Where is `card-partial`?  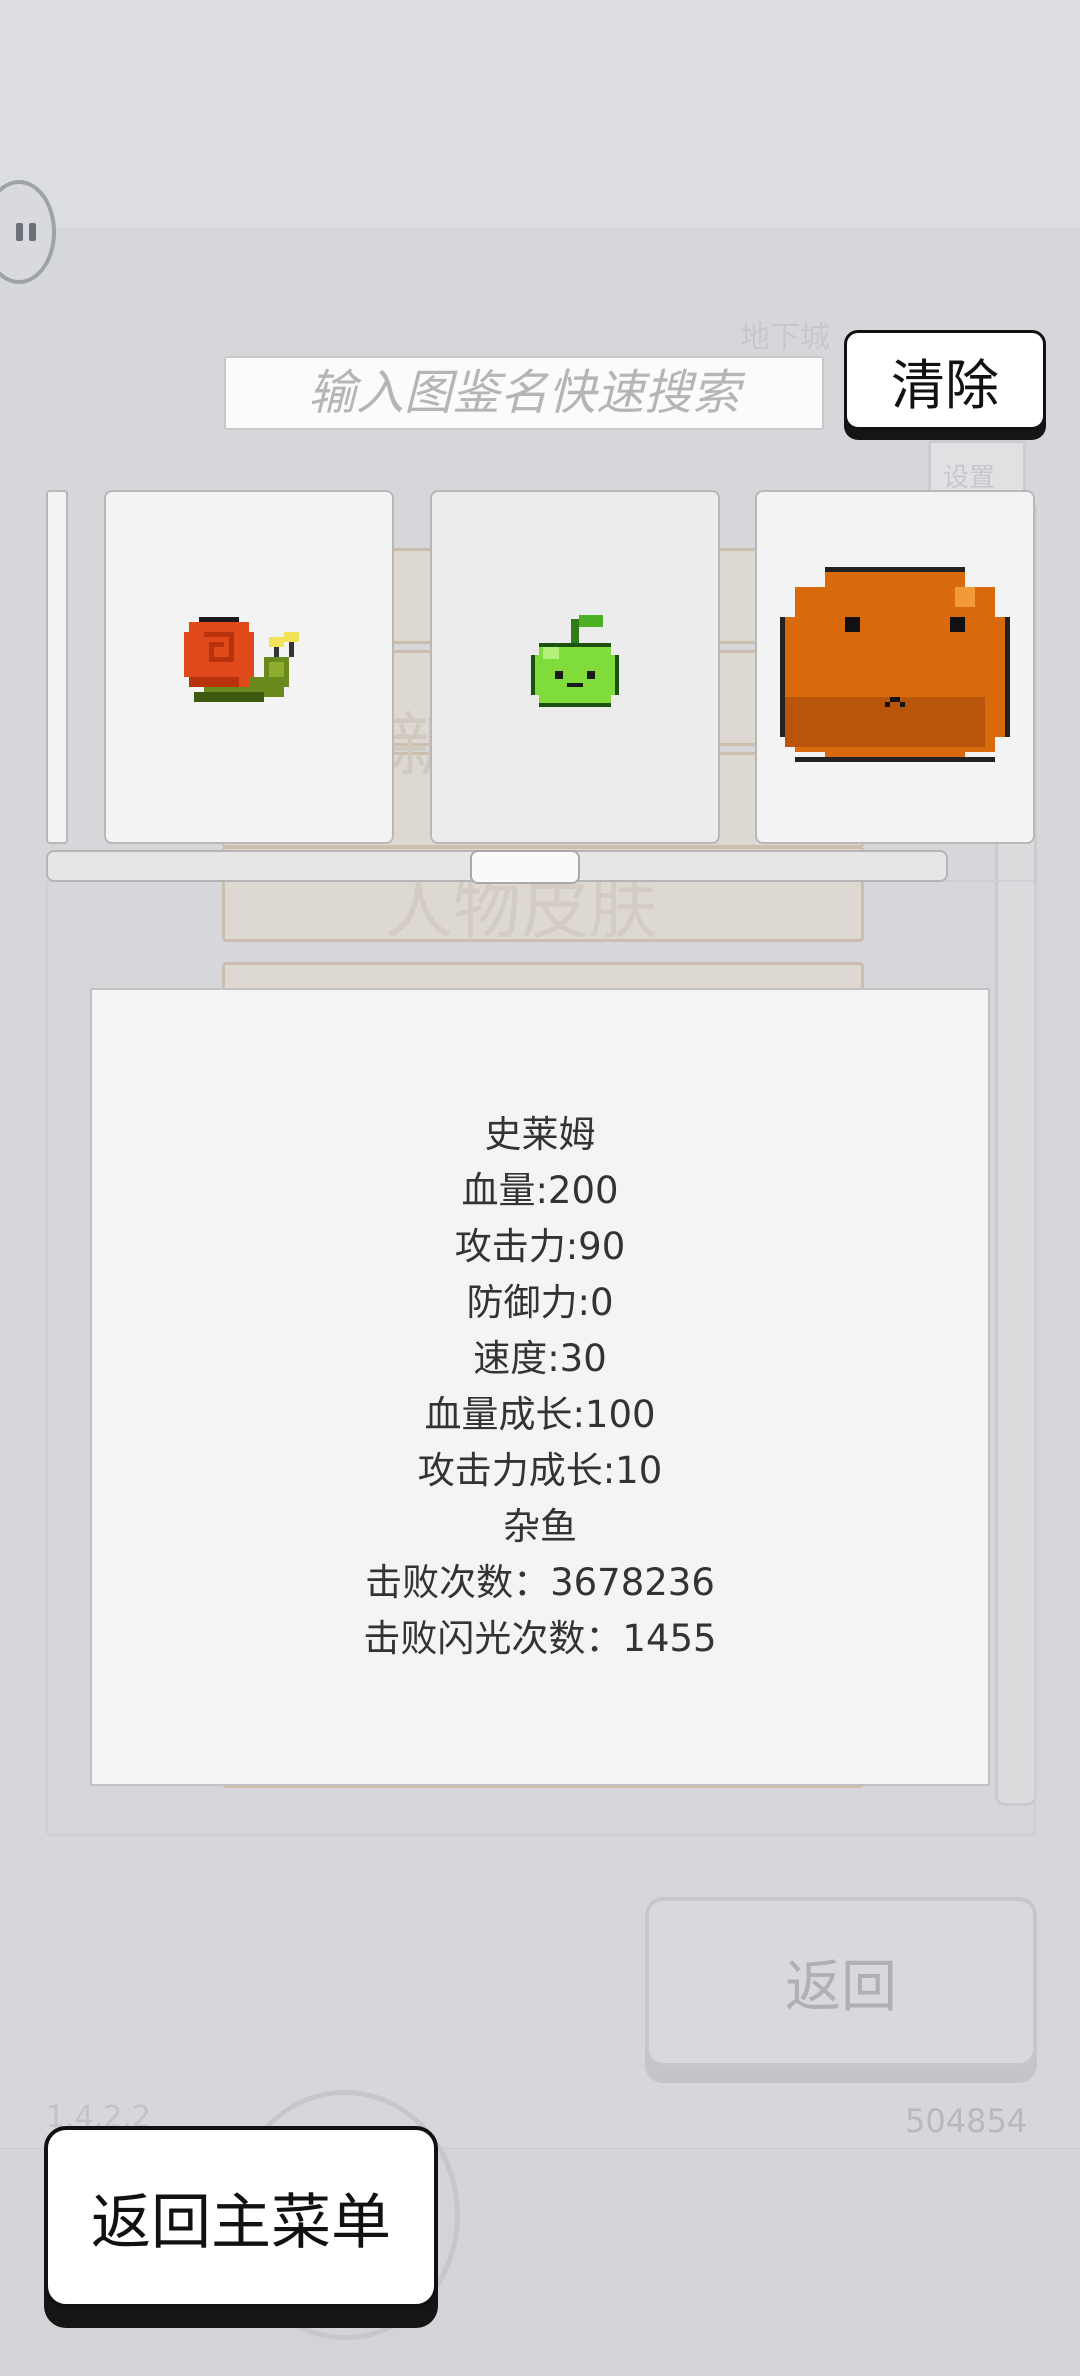
card-partial is located at coordinates (57, 667).